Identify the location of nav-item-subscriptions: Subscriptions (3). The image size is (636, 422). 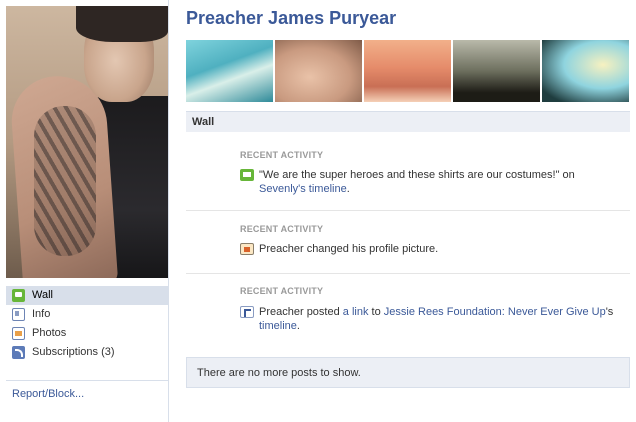
(87, 352).